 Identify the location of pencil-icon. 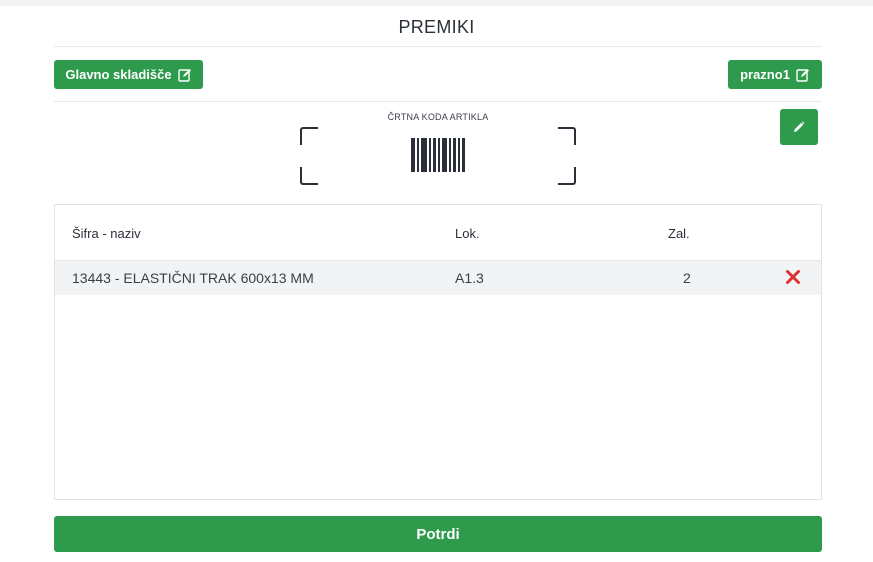
(799, 126).